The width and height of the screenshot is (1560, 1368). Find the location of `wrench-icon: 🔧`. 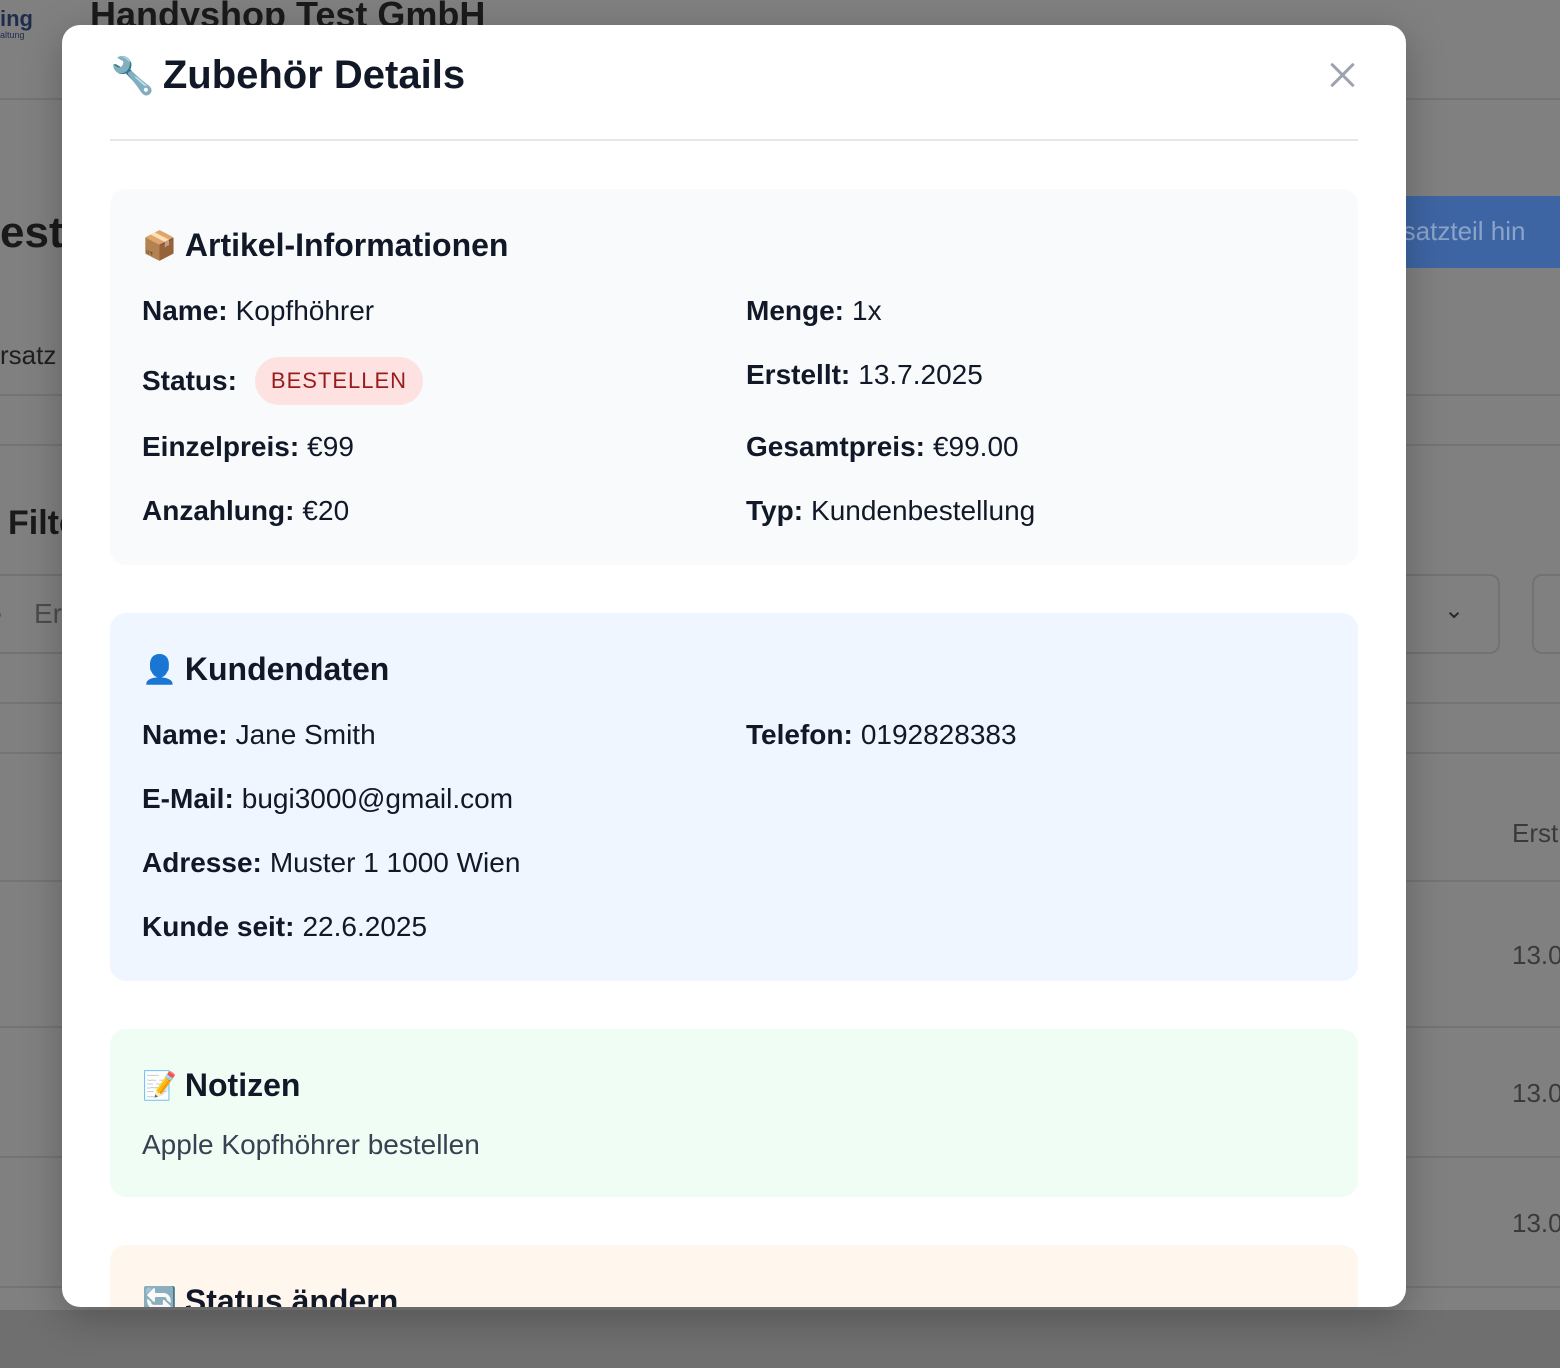

wrench-icon: 🔧 is located at coordinates (132, 75).